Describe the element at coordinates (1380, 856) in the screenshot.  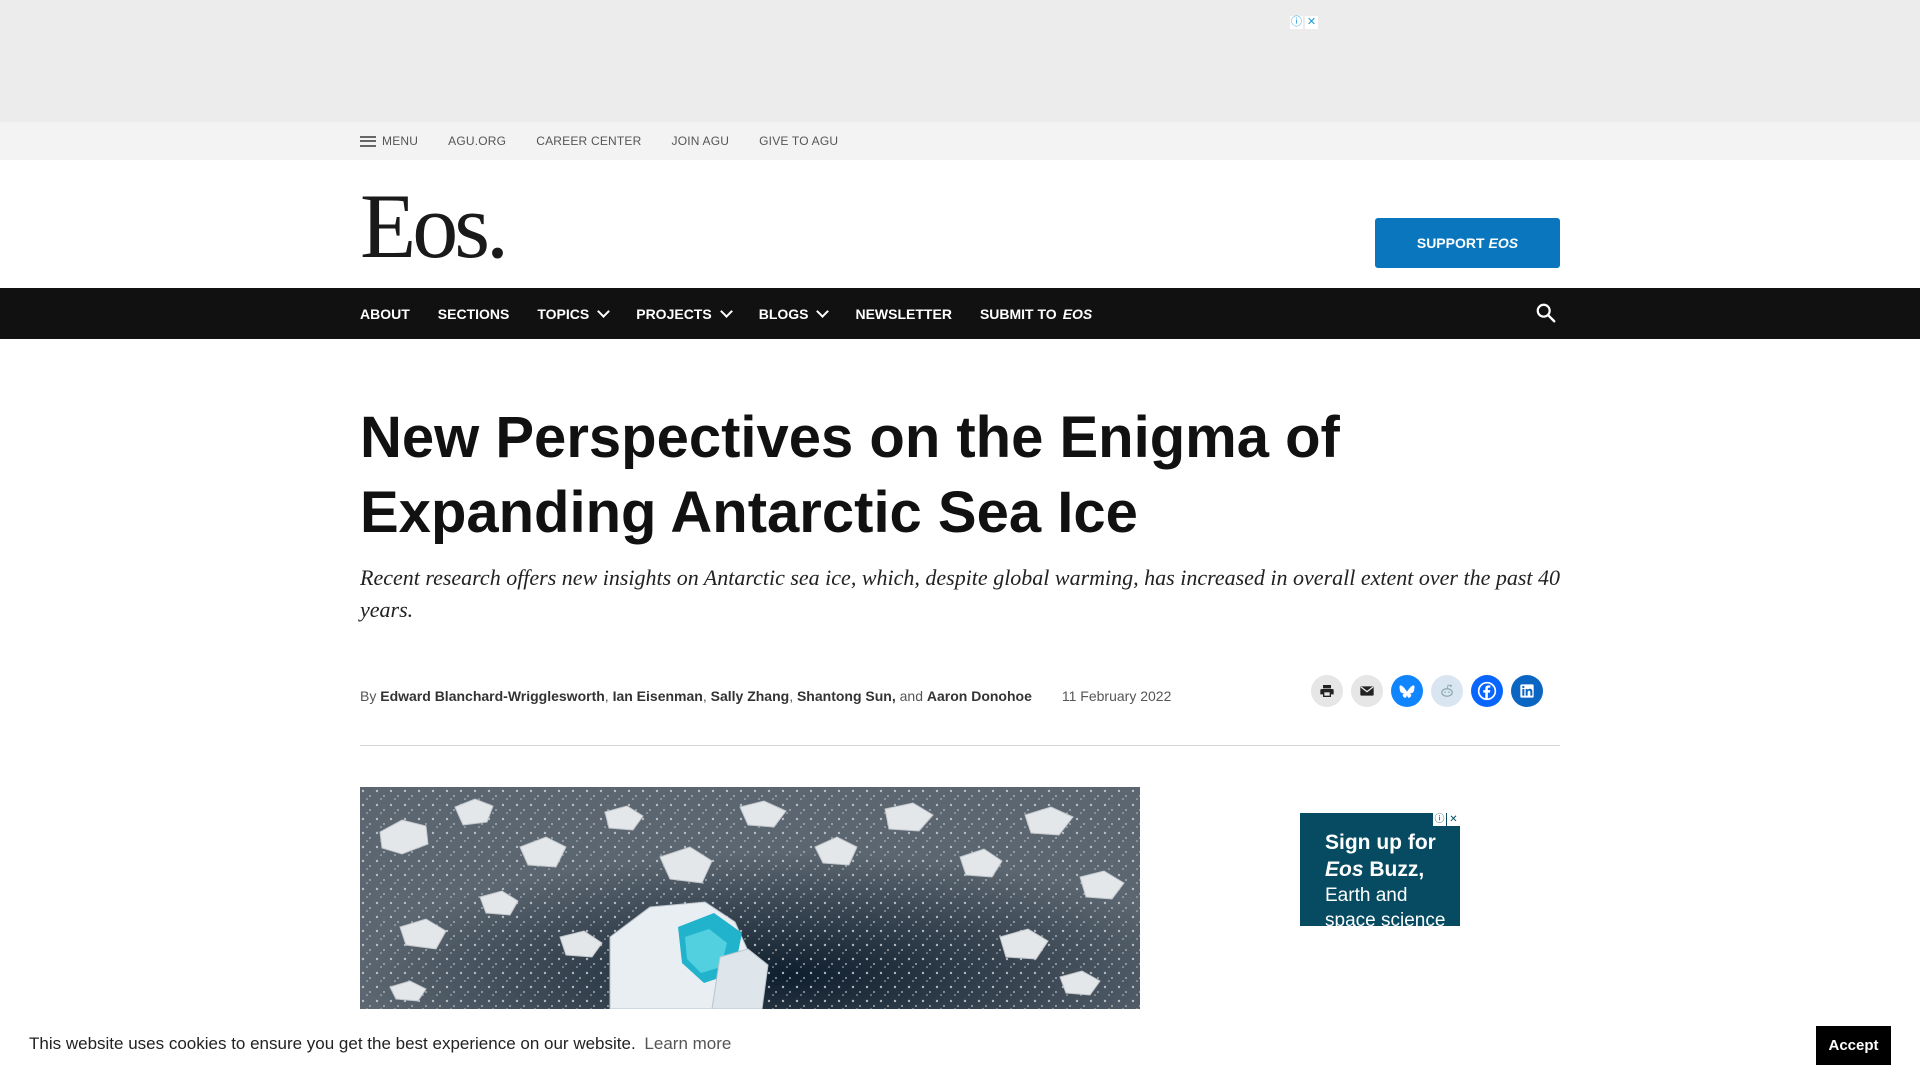
I see `ad-headline: Sign up for Eos Buzz,` at that location.